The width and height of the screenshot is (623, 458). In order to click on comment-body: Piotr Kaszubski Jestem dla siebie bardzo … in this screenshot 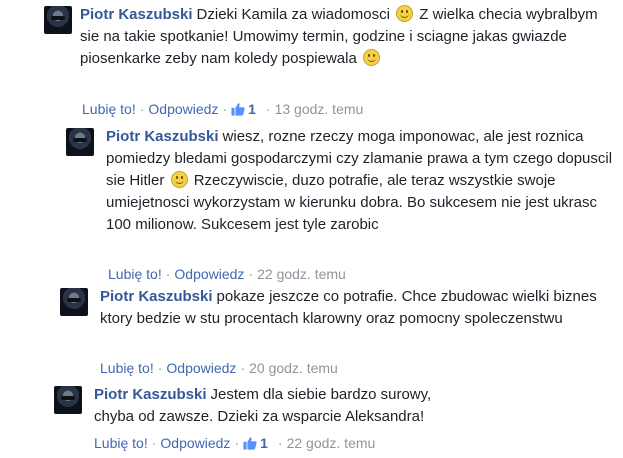, I will do `click(274, 406)`.